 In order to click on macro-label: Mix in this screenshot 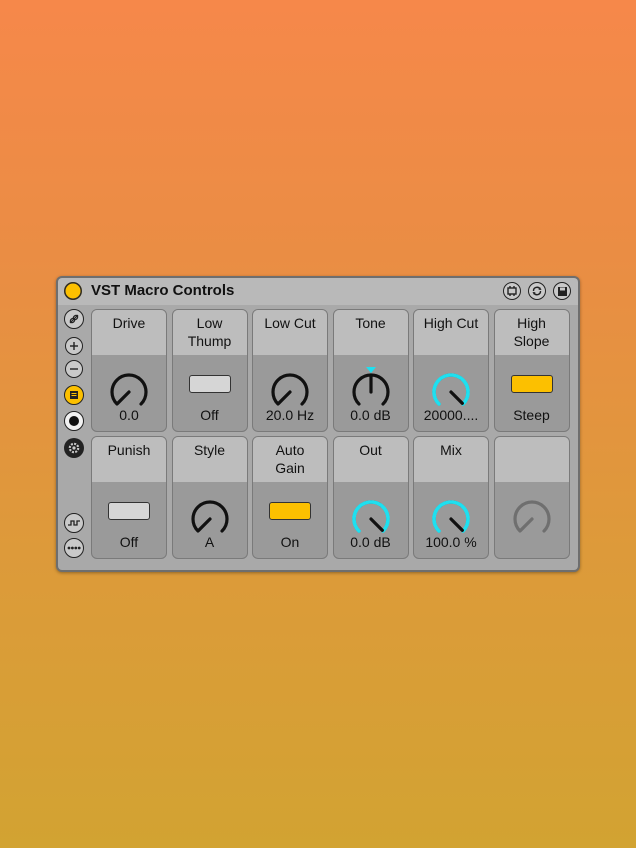, I will do `click(451, 459)`.